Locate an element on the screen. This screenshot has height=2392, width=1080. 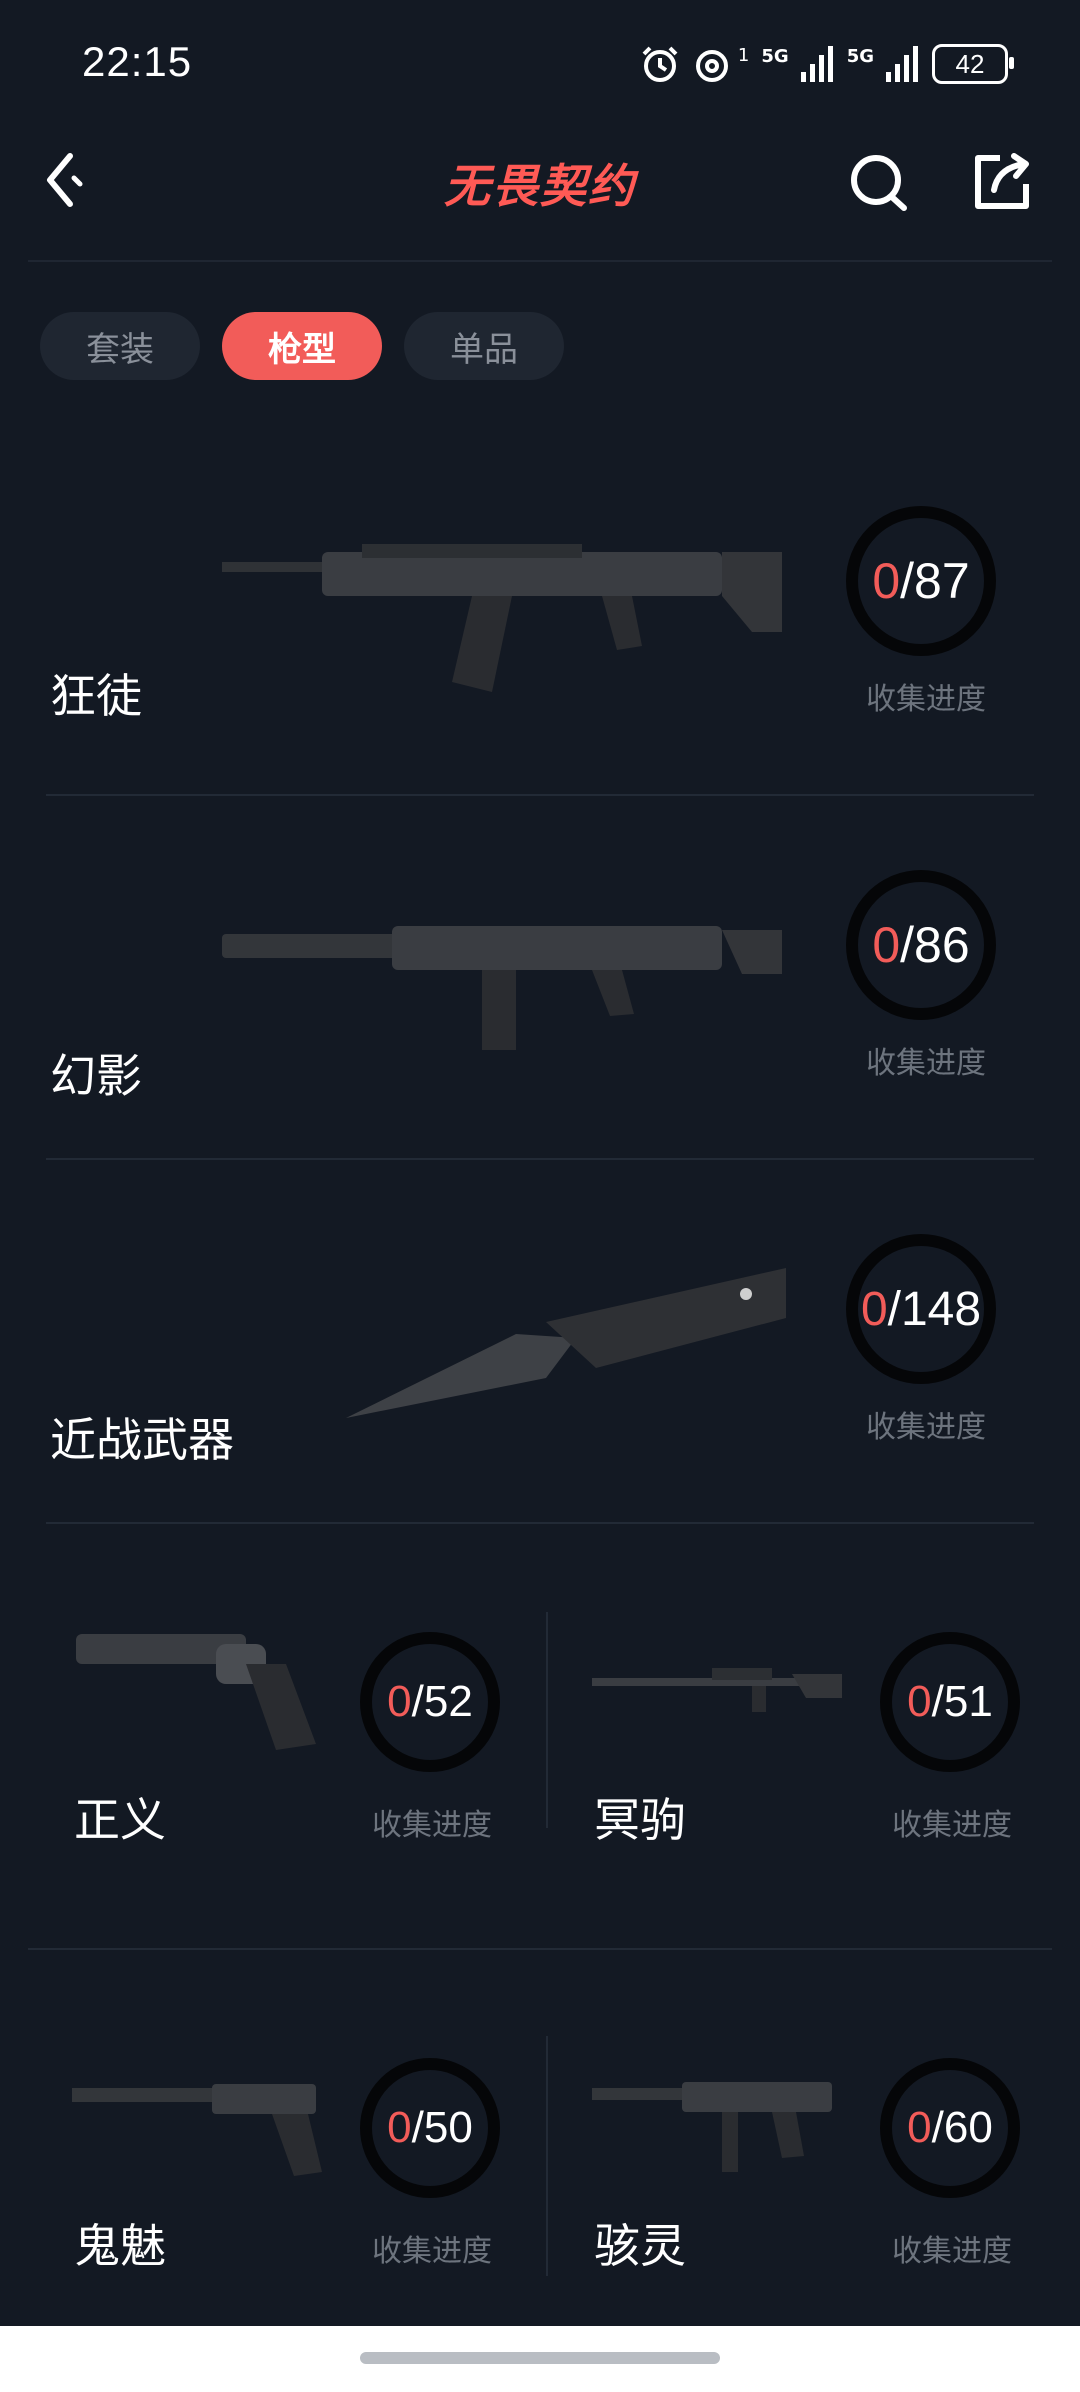
battery-level: 42 is located at coordinates (970, 63).